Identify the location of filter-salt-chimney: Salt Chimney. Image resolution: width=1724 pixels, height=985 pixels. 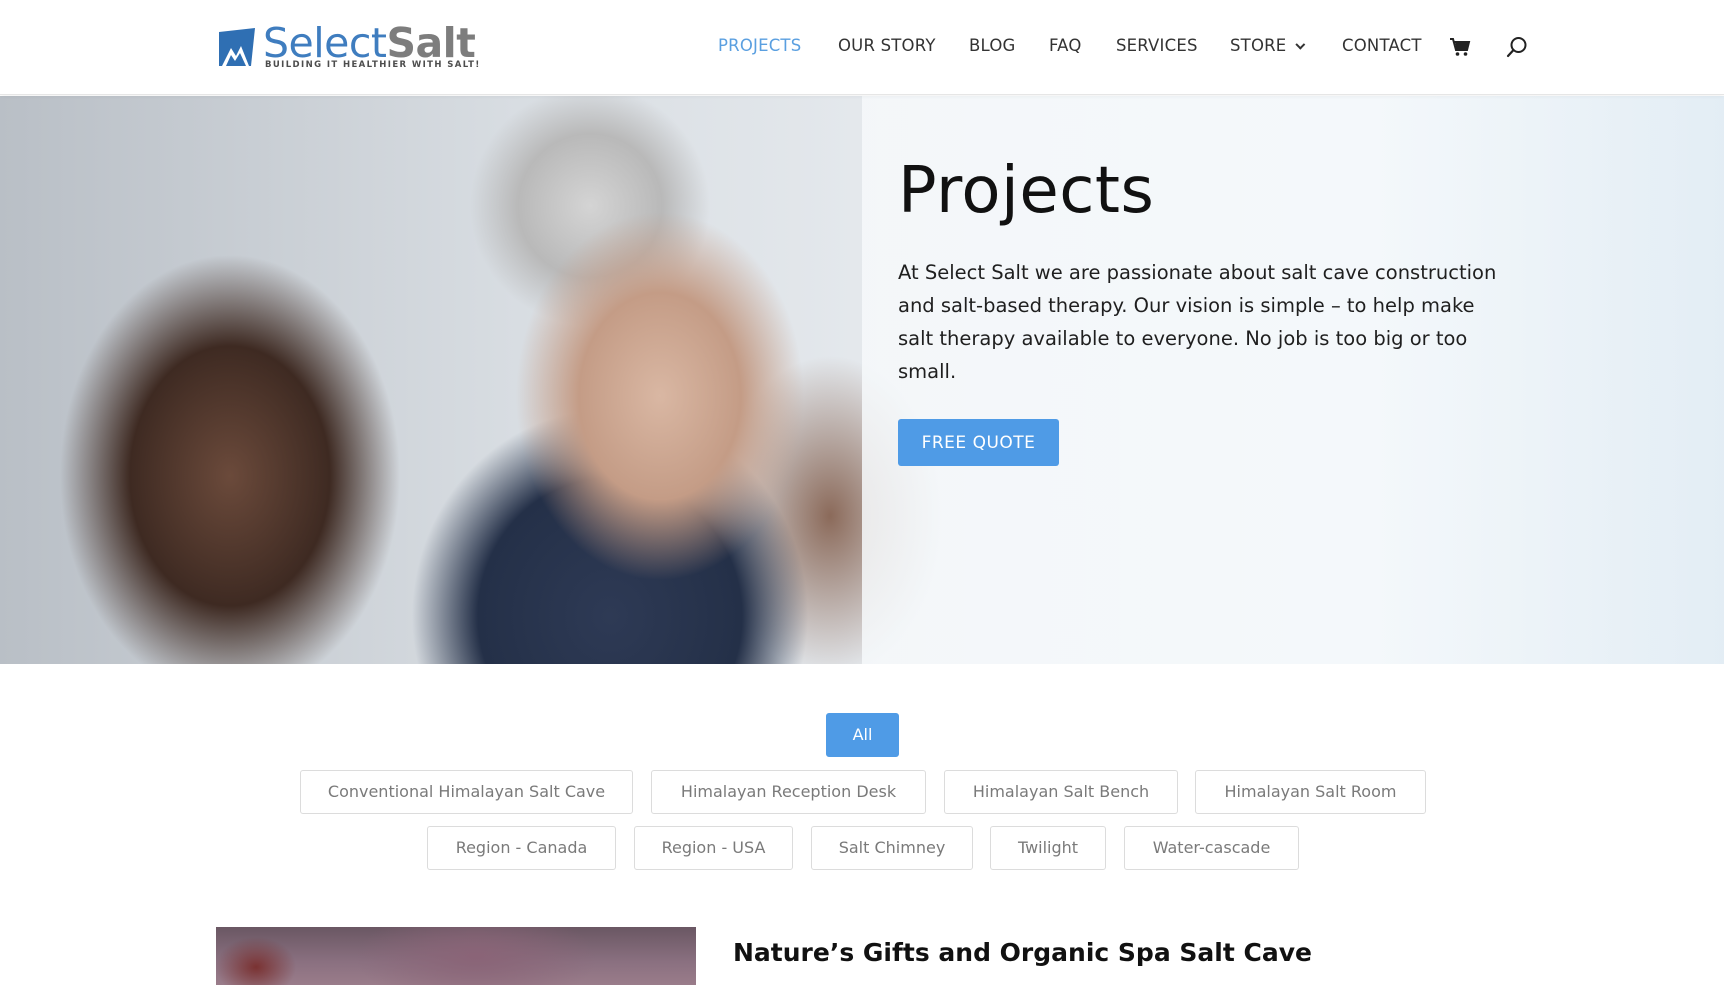
(892, 848).